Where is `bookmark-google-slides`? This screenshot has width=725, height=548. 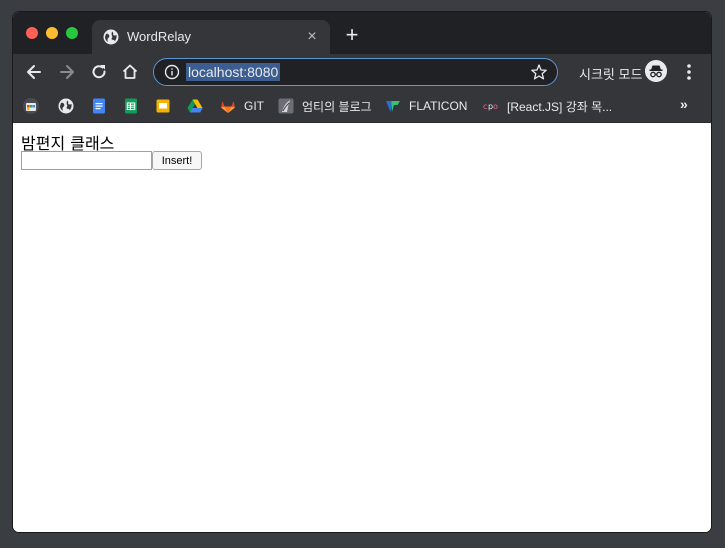 bookmark-google-slides is located at coordinates (163, 106).